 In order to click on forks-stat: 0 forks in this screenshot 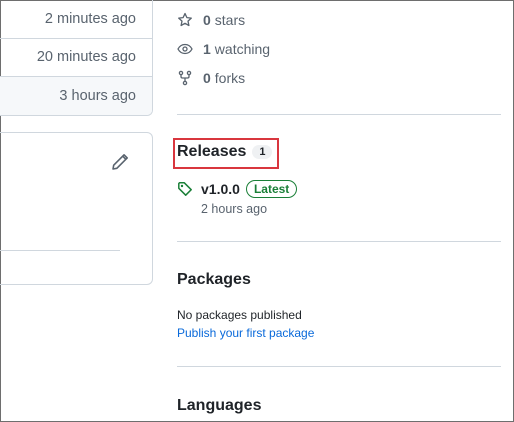, I will do `click(211, 78)`.